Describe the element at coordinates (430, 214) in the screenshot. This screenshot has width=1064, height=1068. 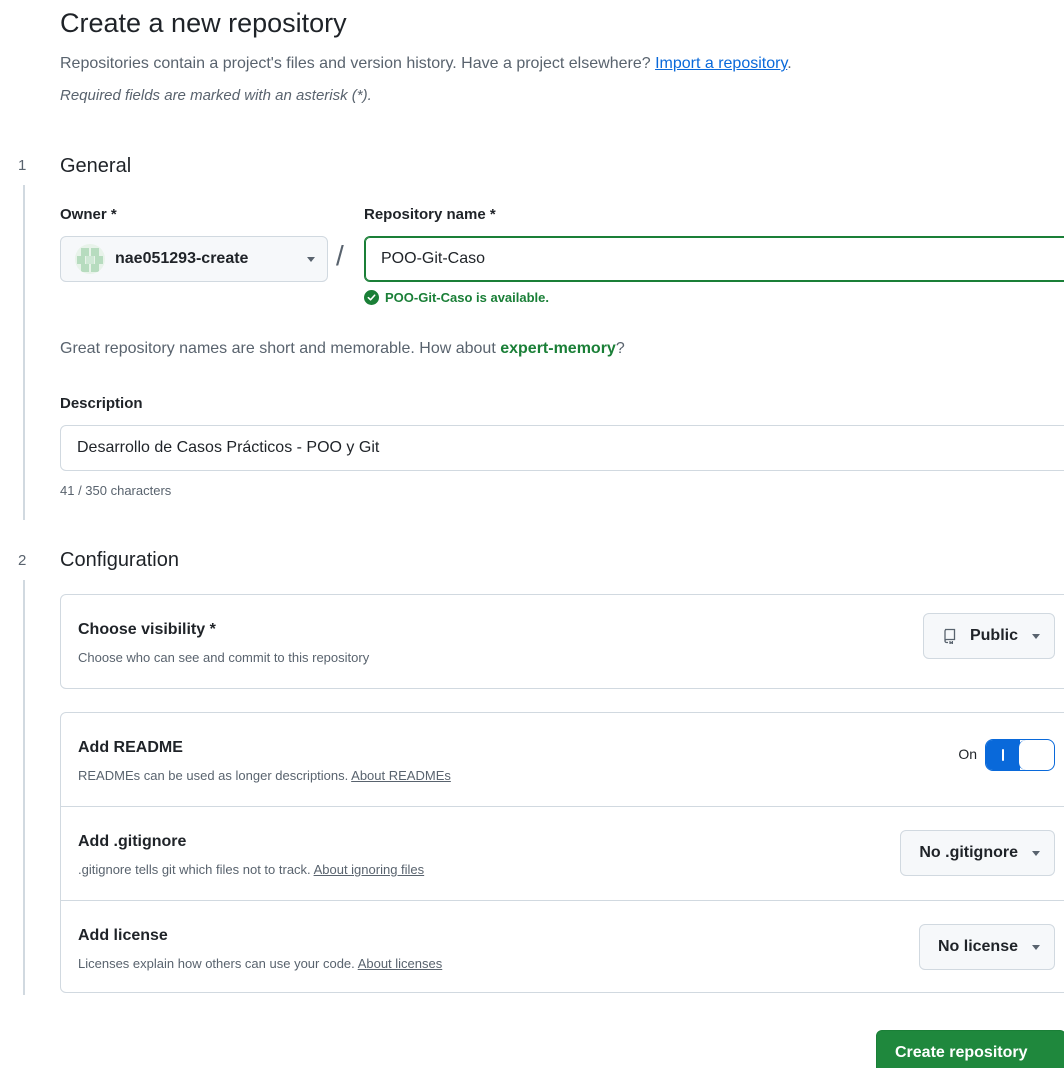
I see `repository-name-label: Repository name *` at that location.